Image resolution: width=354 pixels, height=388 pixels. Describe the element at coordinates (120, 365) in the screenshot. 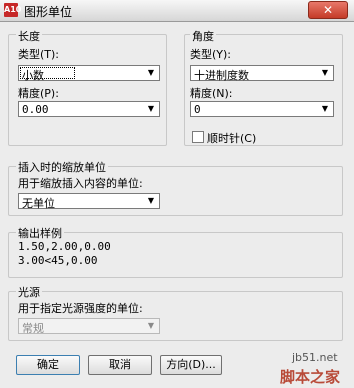

I see `cancel-button: 取消` at that location.